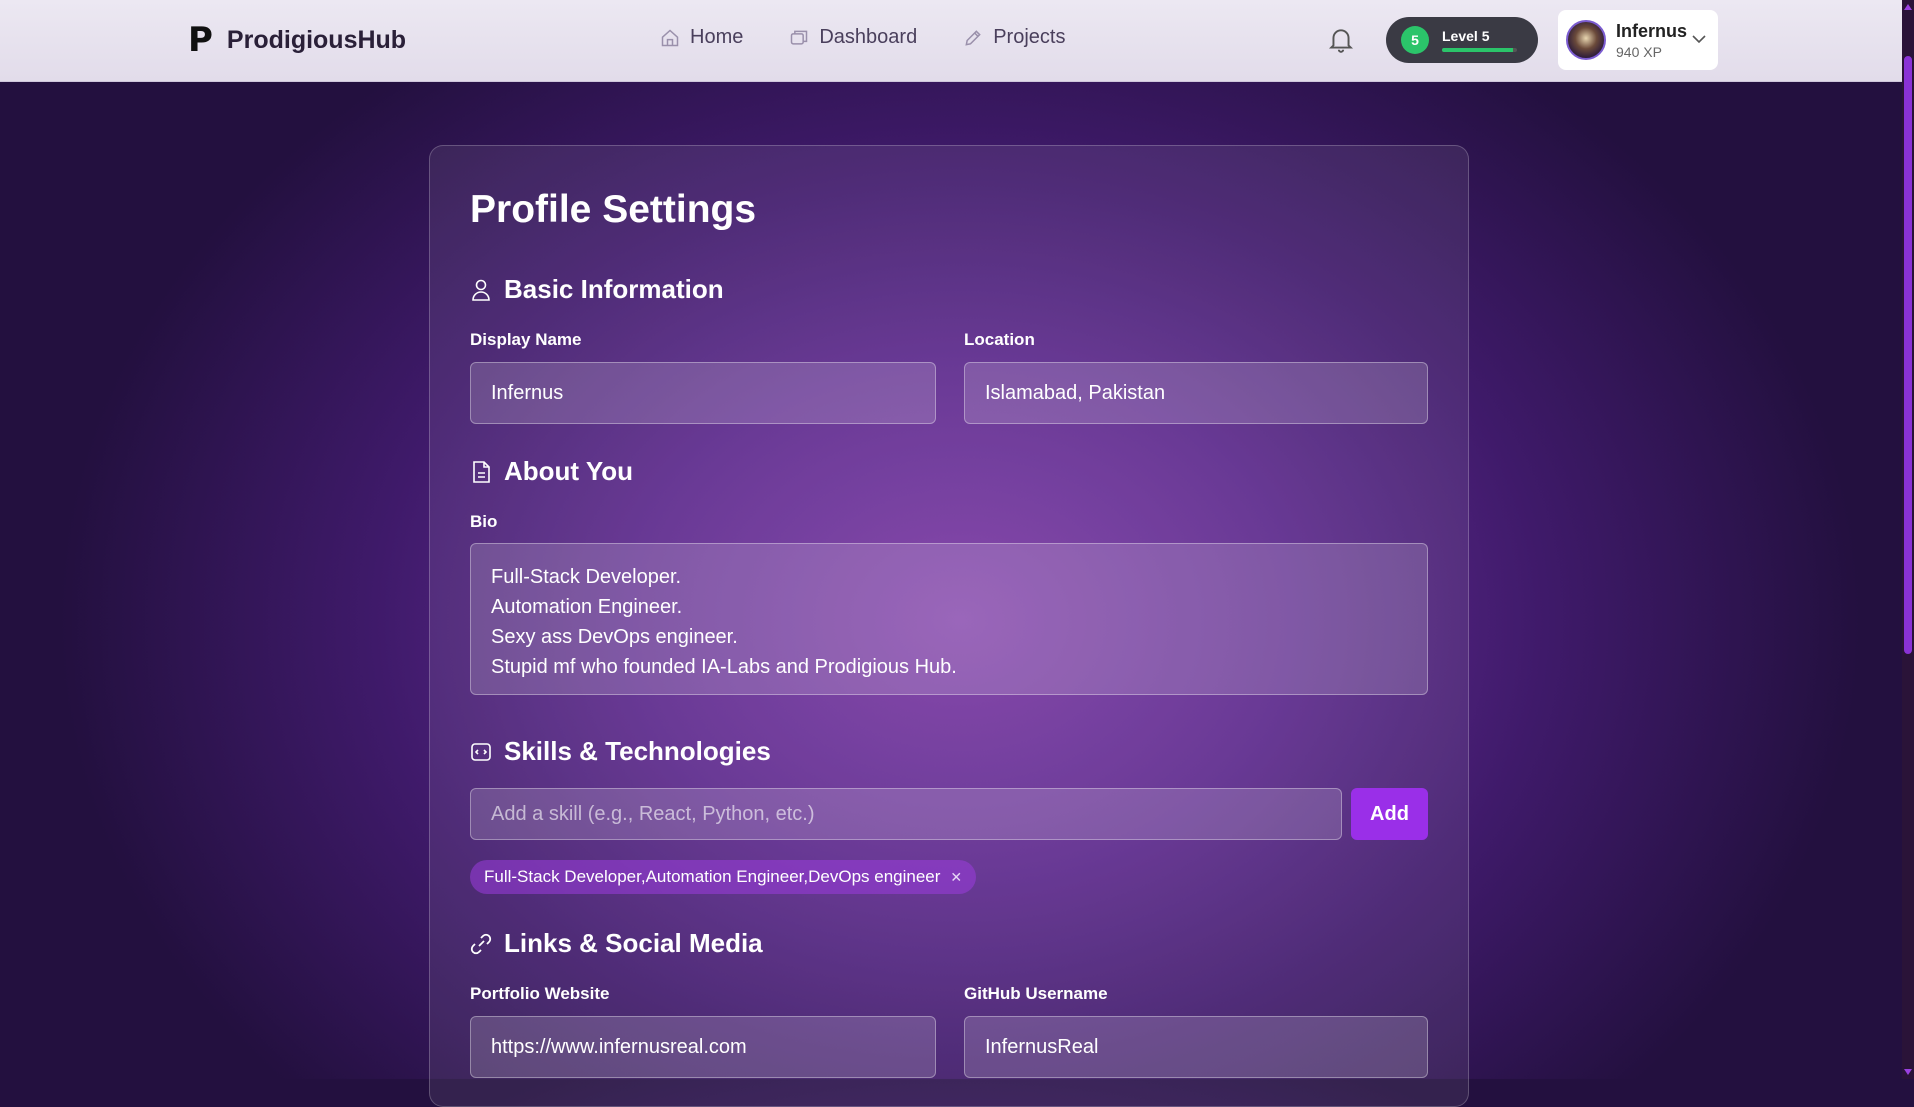  I want to click on brand-logo: P ProdigiousHub, so click(297, 40).